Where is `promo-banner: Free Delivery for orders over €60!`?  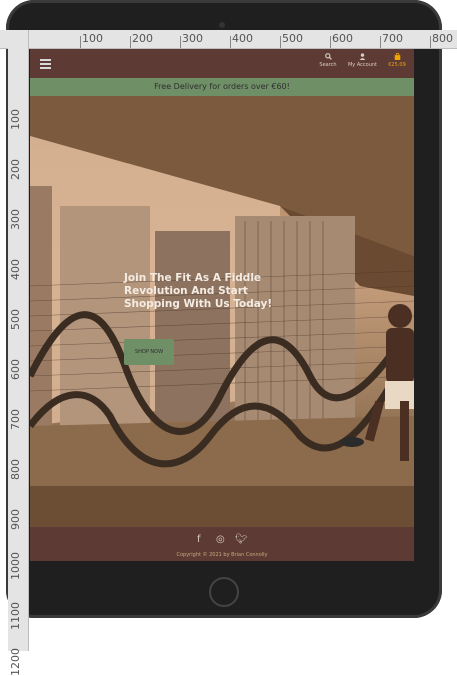 promo-banner: Free Delivery for orders over €60! is located at coordinates (222, 87).